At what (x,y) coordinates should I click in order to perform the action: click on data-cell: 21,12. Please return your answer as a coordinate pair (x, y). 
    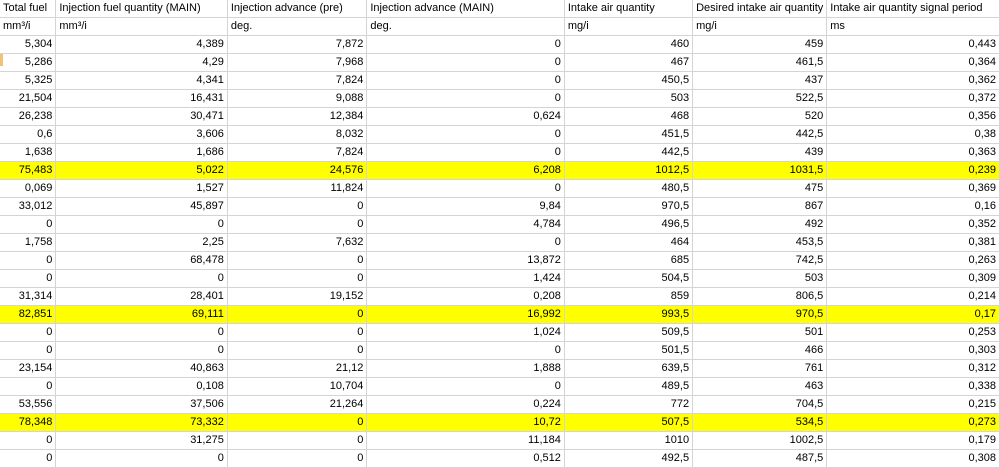
    Looking at the image, I should click on (297, 368).